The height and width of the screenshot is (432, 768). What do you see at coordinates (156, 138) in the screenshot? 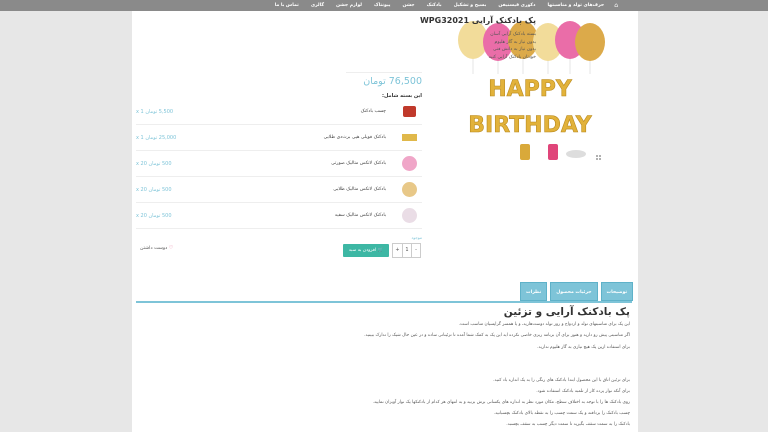
I see `bundle-item-price: 25,000 تومان x 1` at bounding box center [156, 138].